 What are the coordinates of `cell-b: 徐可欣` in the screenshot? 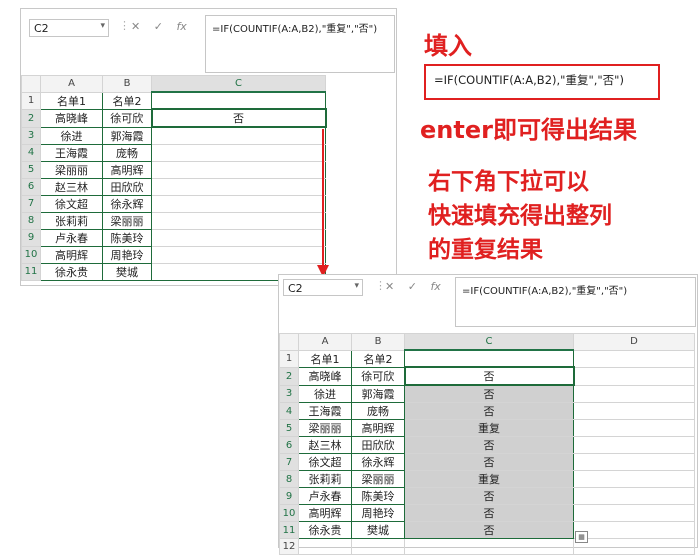 It's located at (127, 118).